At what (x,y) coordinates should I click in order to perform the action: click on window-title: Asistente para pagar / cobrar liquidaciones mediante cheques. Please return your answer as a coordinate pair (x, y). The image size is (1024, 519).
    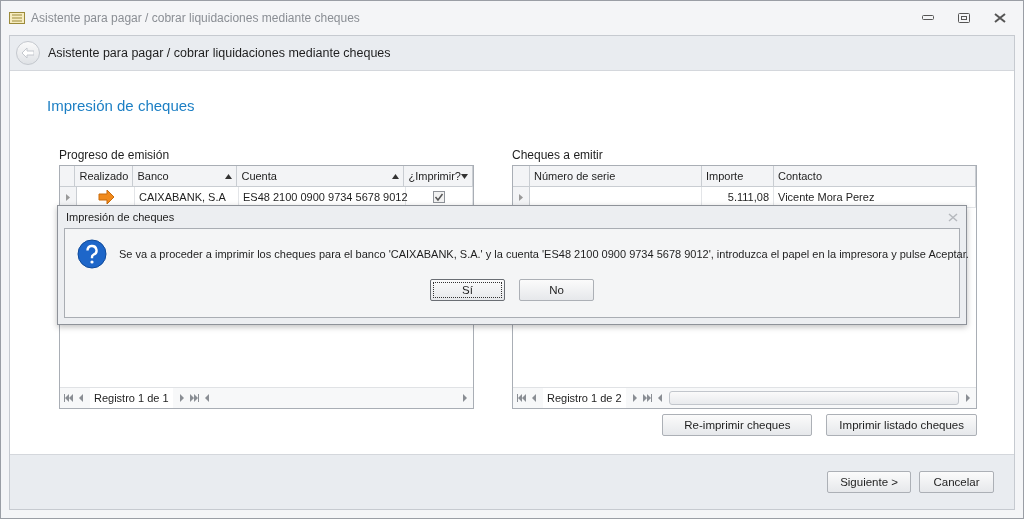
    Looking at the image, I should click on (196, 18).